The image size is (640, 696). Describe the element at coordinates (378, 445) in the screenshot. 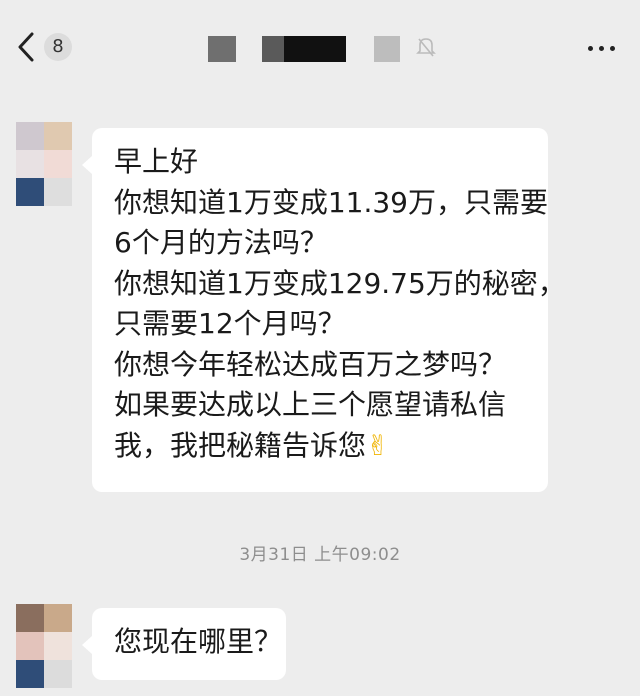

I see `victory-hand-emoji: ✌` at that location.